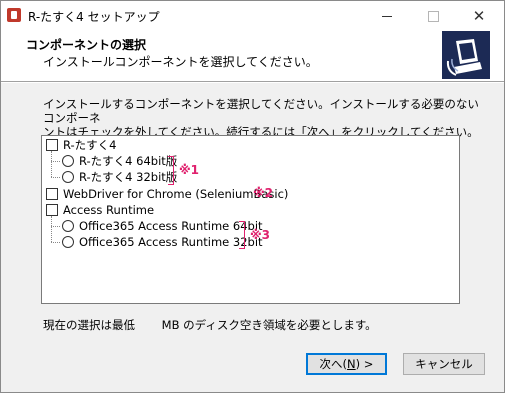  I want to click on minimize-button, so click(387, 16).